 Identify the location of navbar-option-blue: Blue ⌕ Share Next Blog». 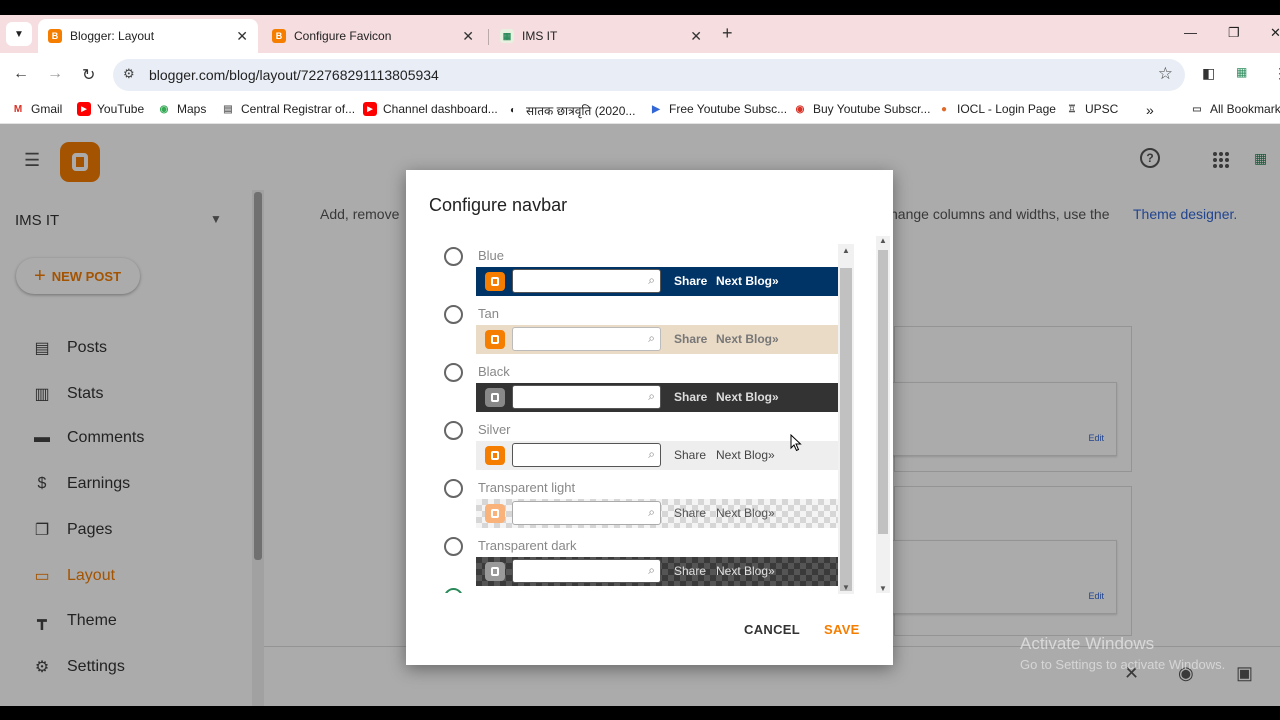
(627, 270).